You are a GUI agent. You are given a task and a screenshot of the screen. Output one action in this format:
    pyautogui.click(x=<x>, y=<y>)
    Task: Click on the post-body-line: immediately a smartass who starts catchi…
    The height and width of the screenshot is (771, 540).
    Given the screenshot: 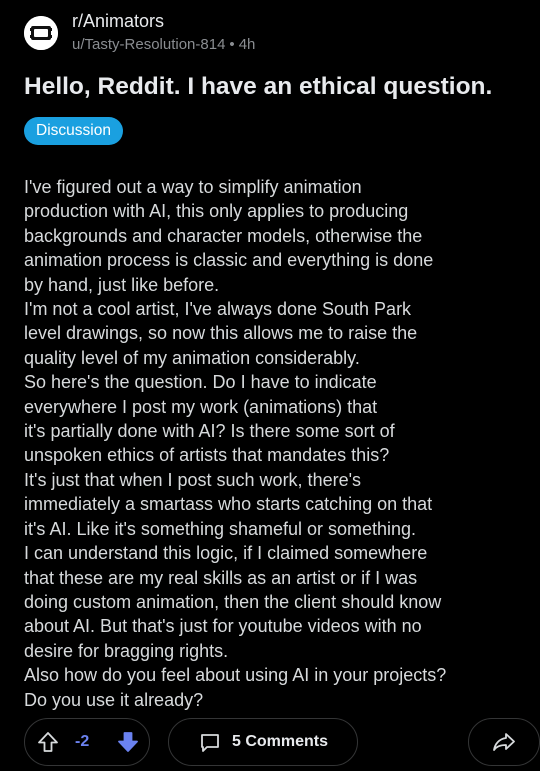 What is the action you would take?
    pyautogui.click(x=228, y=504)
    